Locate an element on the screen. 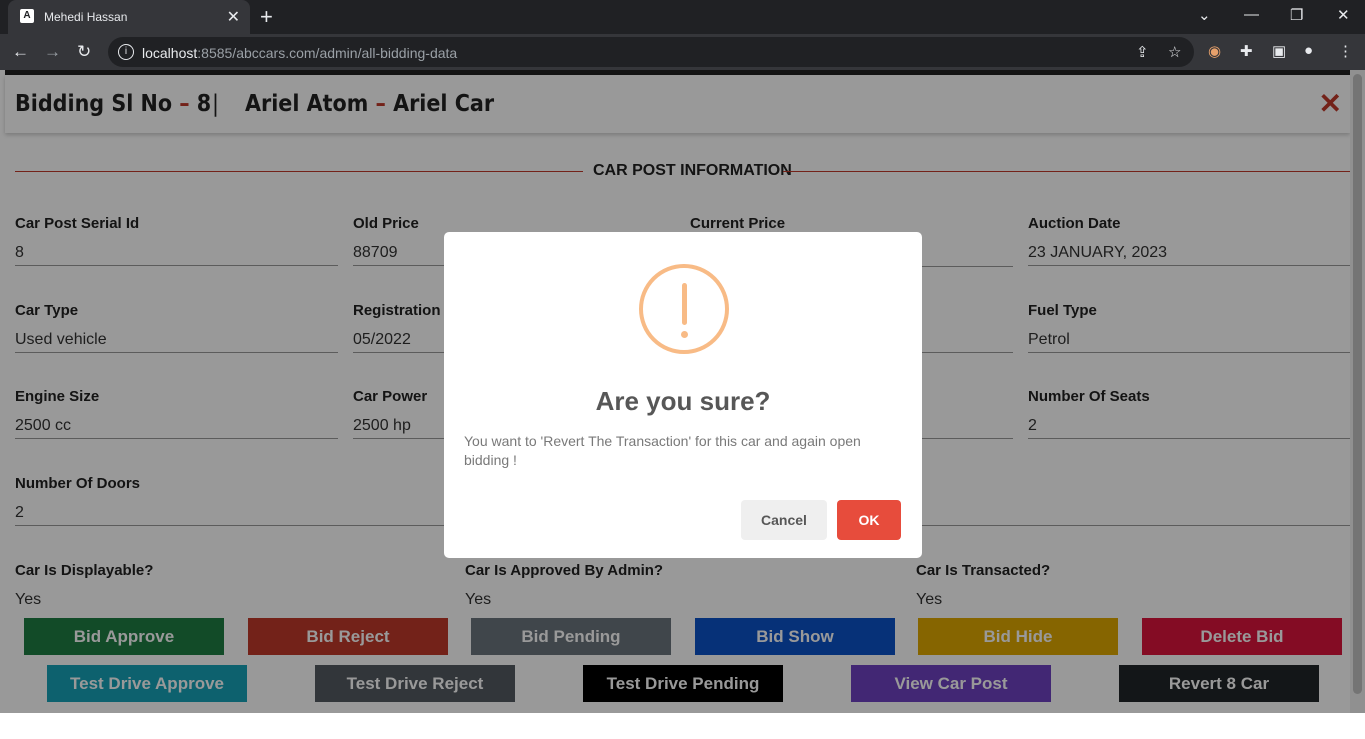 The image size is (1365, 739). minimize-icon: — is located at coordinates (1251, 14).